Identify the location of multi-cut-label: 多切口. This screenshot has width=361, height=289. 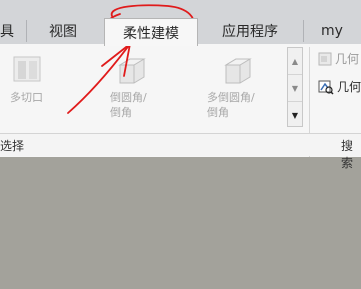
(26, 97).